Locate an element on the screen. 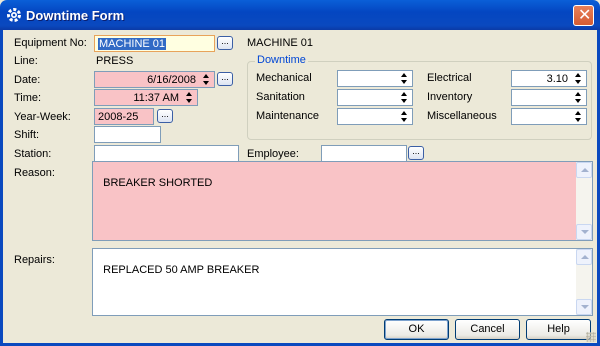  shift-input is located at coordinates (127, 134).